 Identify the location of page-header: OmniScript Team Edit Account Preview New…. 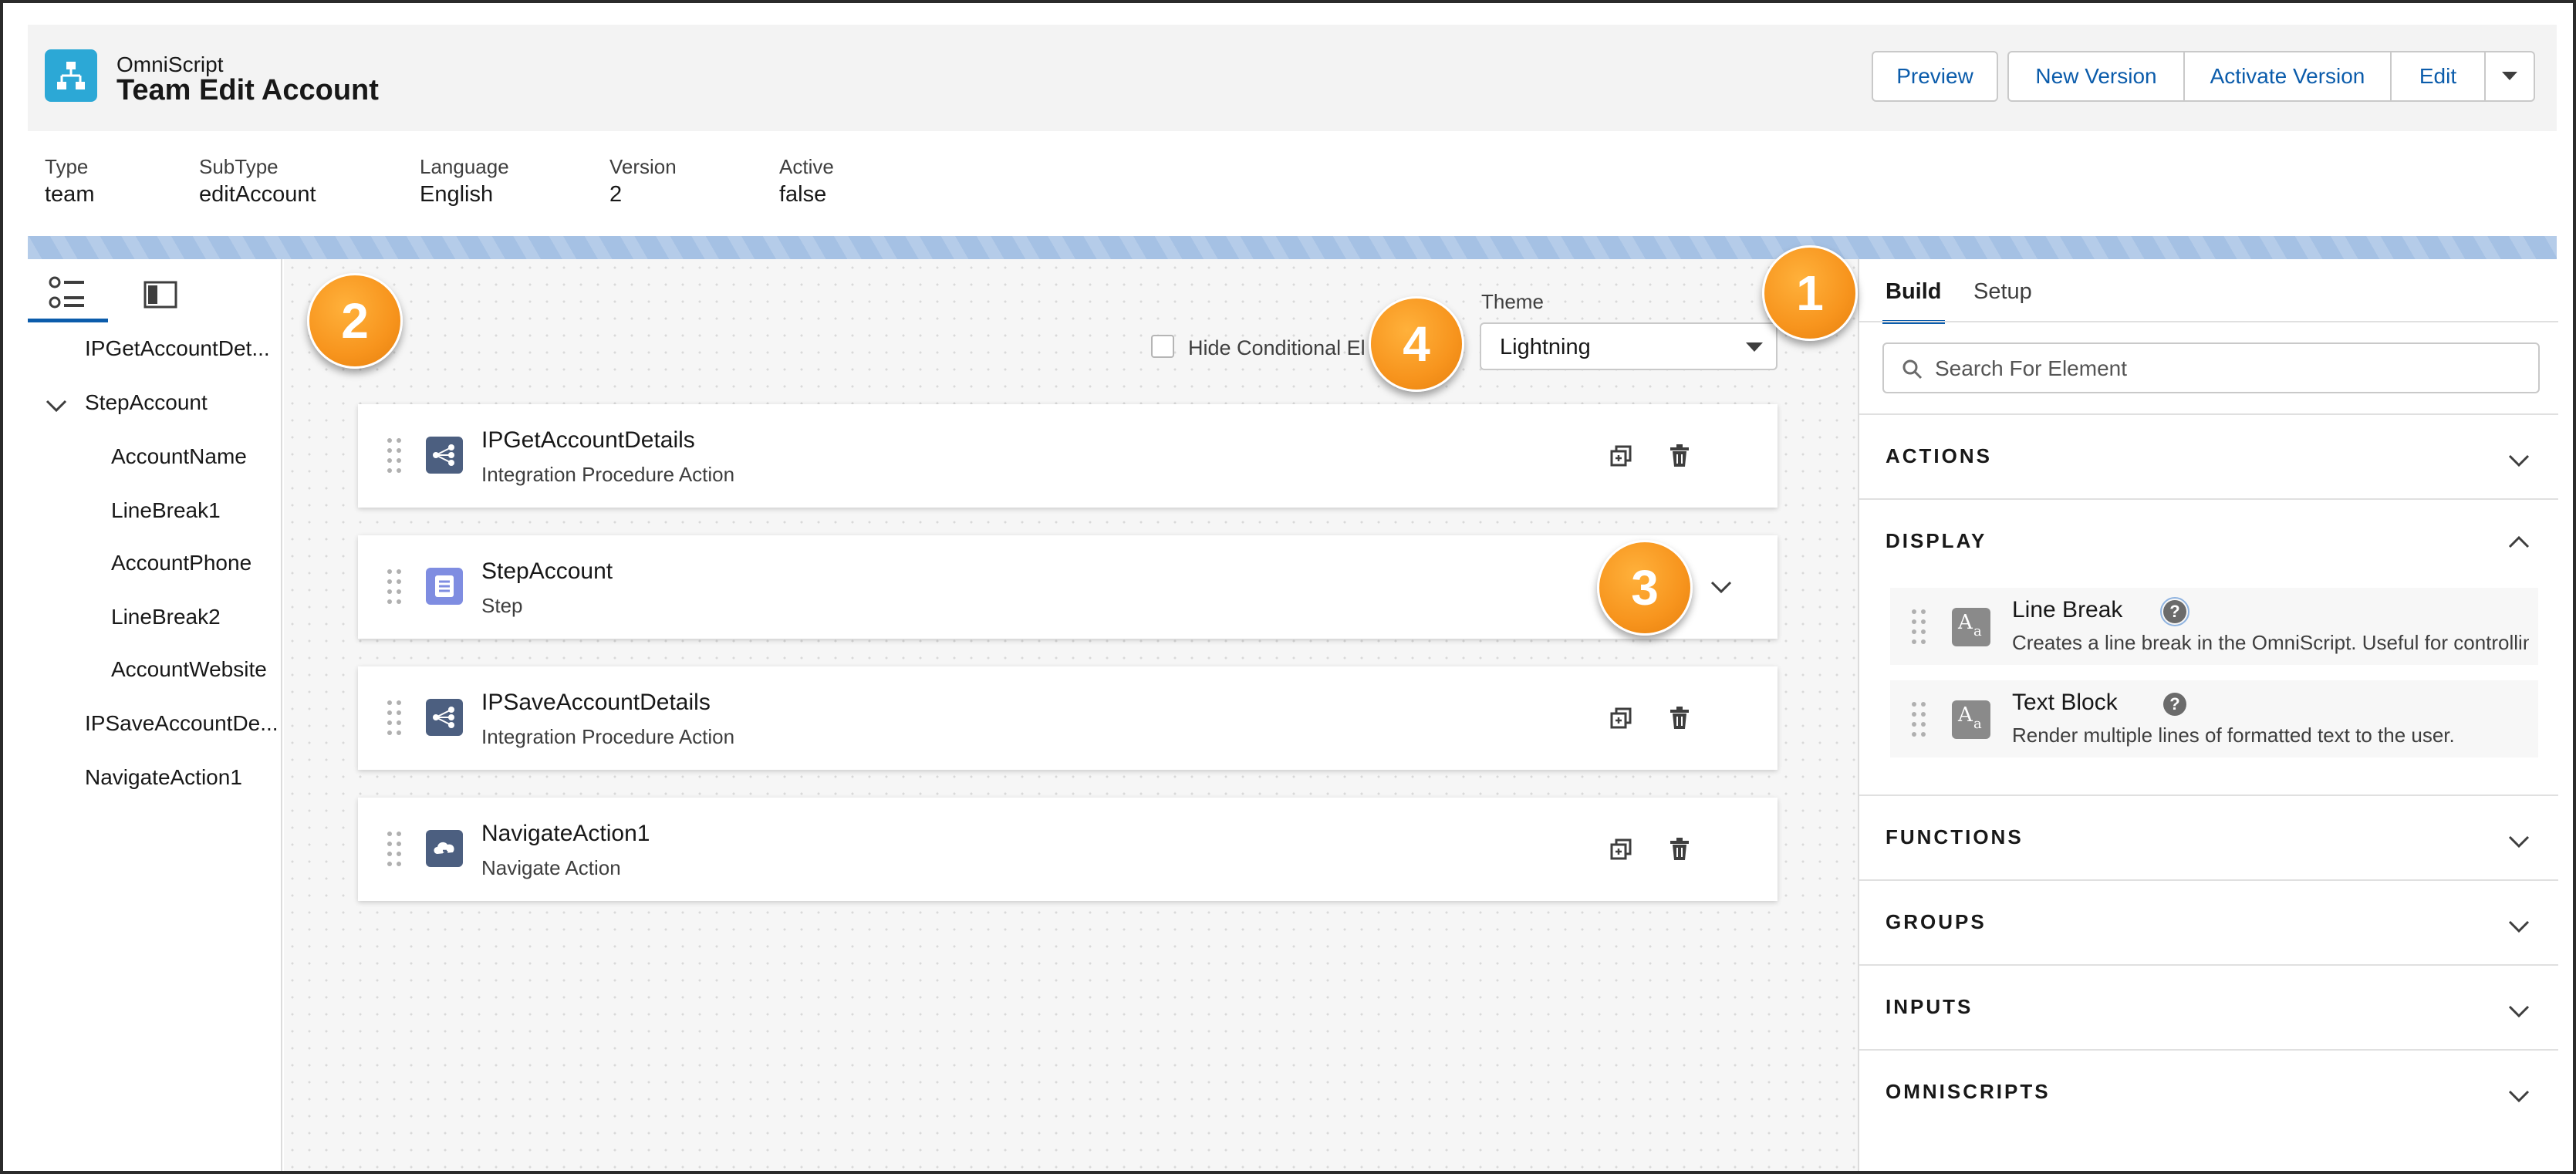
(1293, 78).